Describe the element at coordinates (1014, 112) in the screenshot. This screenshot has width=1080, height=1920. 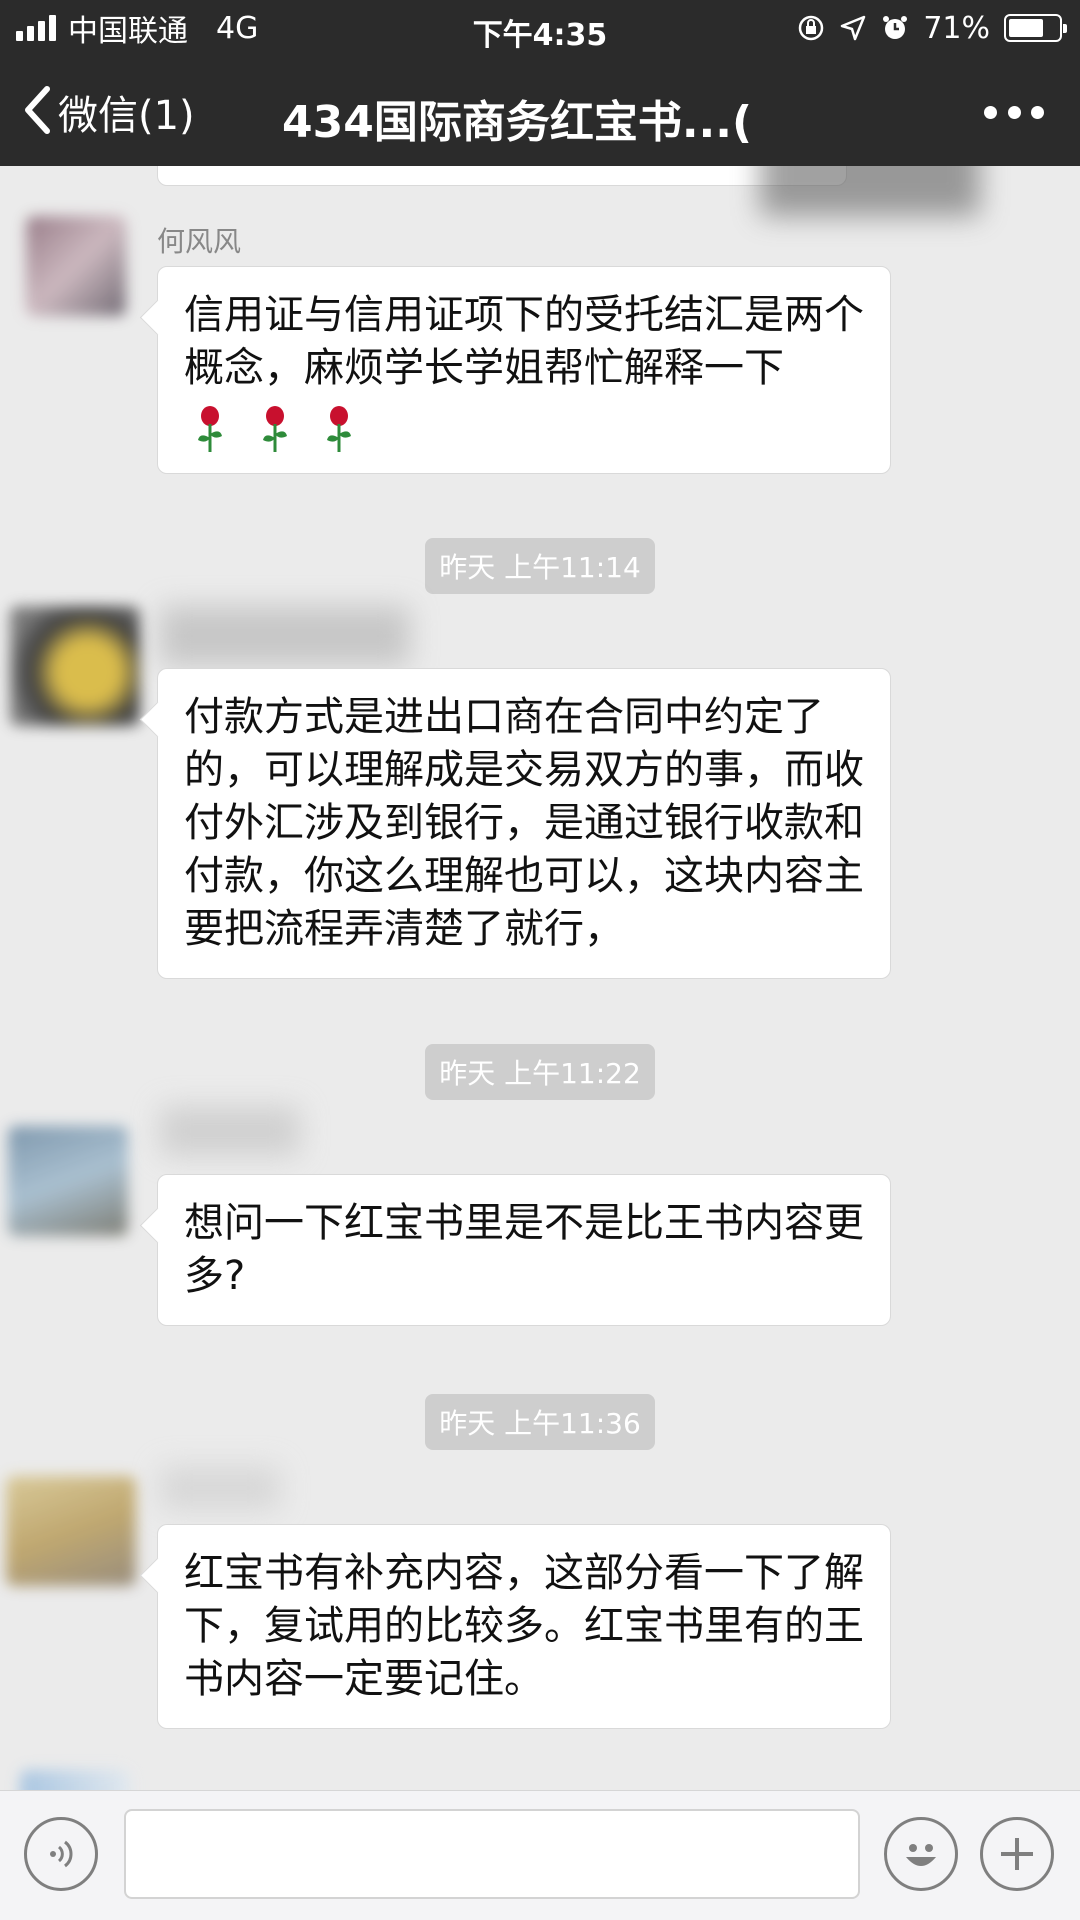
I see `more-dots-icon` at that location.